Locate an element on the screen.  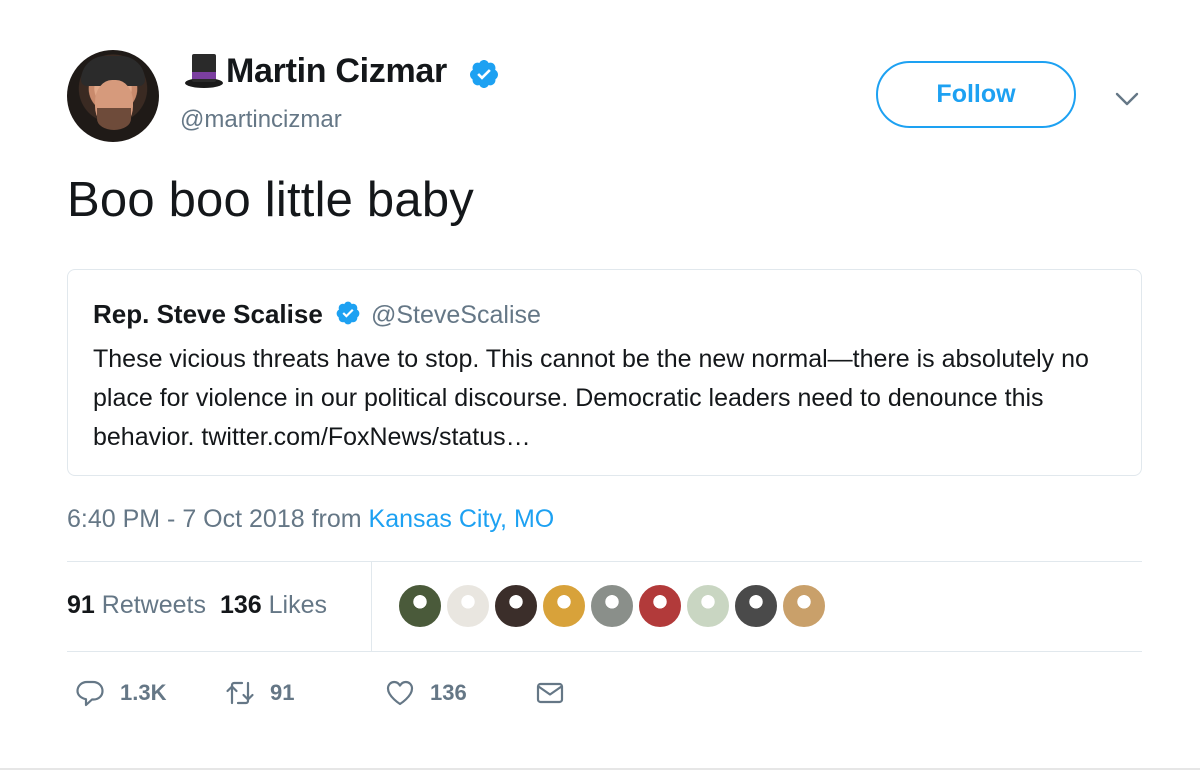
retweets-count: 91 is located at coordinates (81, 605).